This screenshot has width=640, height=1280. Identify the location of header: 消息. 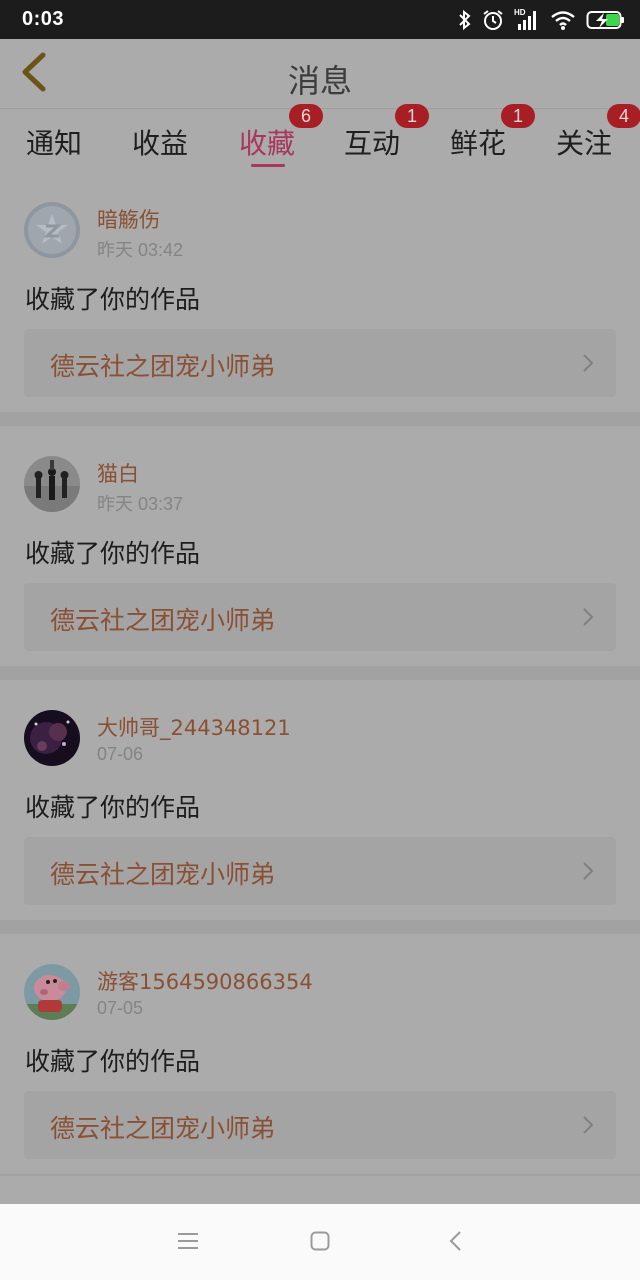
(320, 74).